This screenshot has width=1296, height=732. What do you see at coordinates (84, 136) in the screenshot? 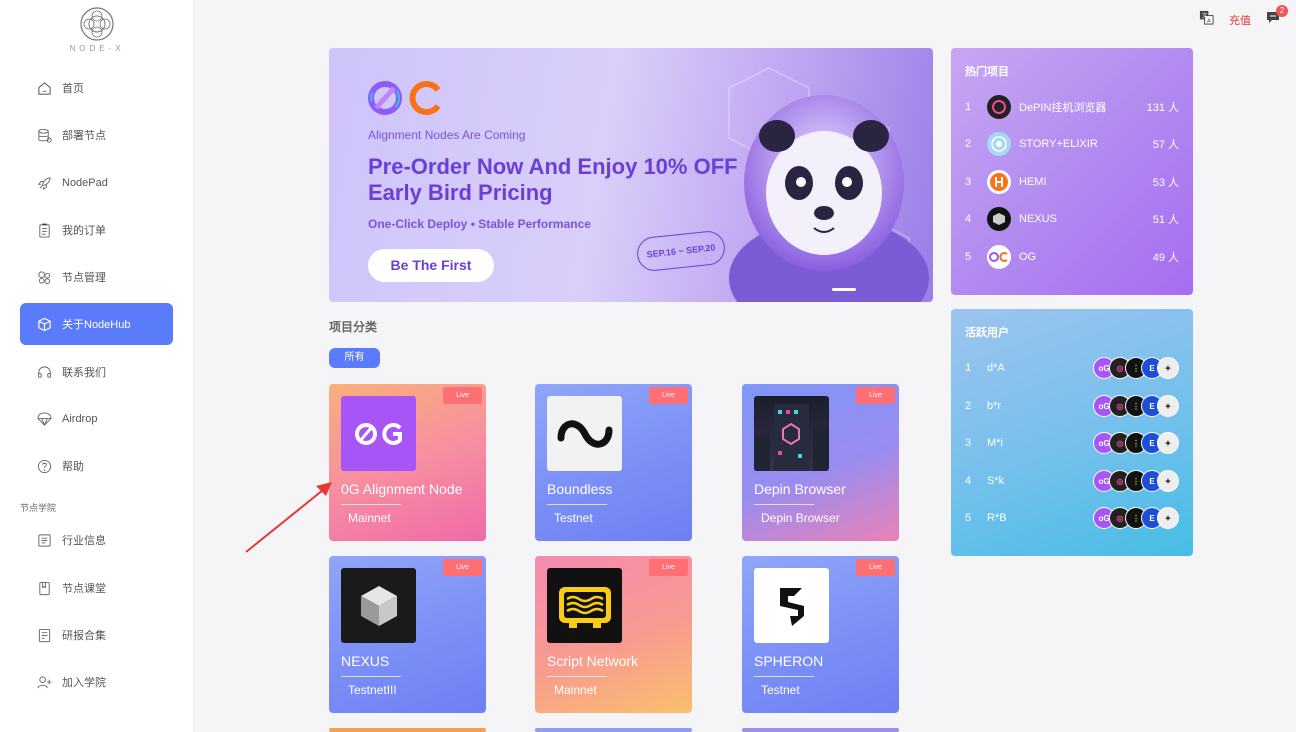
I see `sidebar-item-label: 部署节点` at bounding box center [84, 136].